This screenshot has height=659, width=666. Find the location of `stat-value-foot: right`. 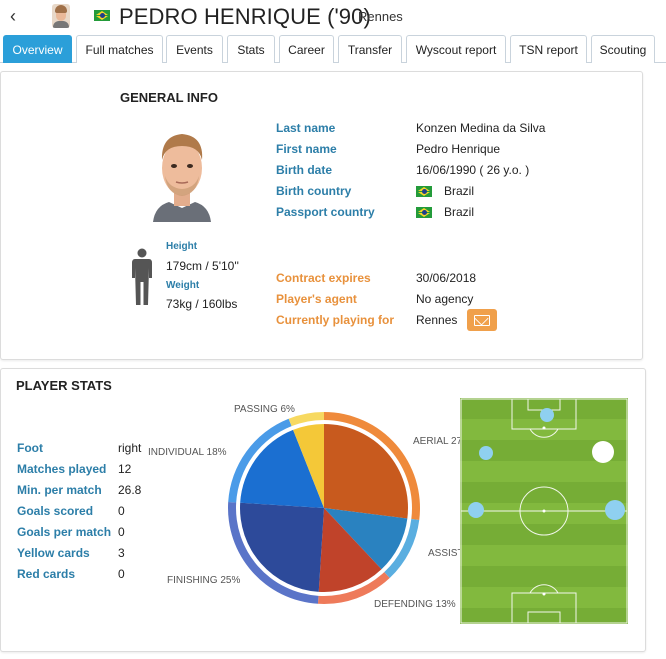

stat-value-foot: right is located at coordinates (130, 448).